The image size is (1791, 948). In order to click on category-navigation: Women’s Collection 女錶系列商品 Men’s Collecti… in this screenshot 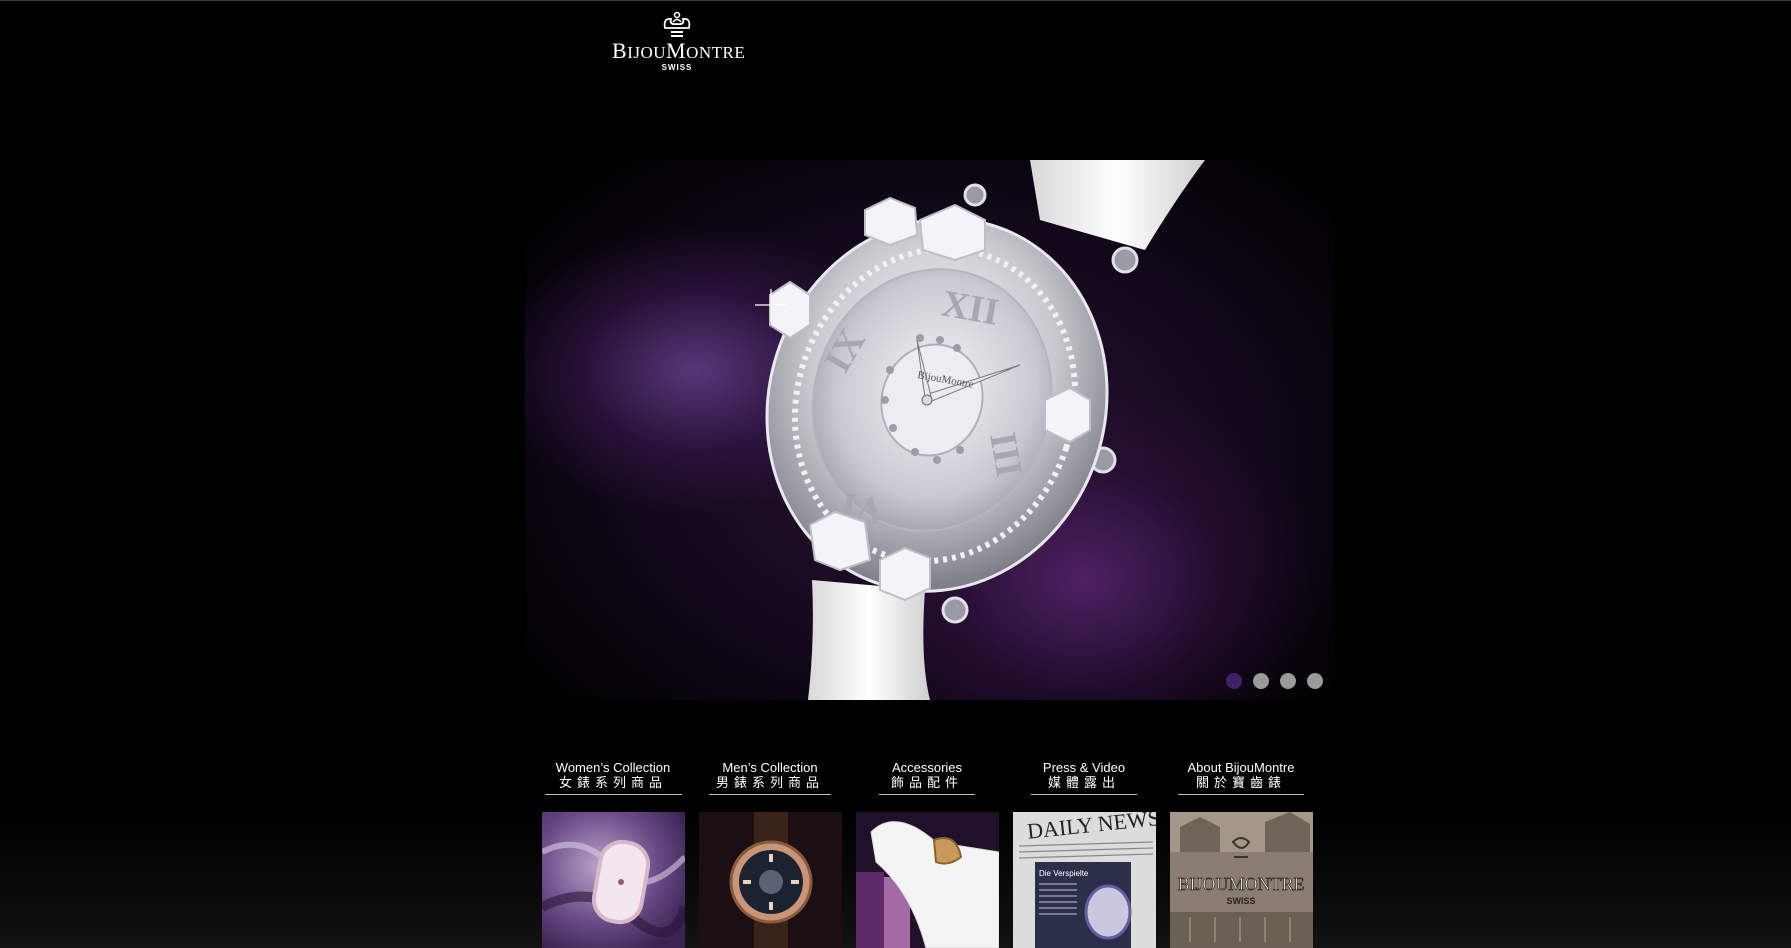, I will do `click(928, 854)`.